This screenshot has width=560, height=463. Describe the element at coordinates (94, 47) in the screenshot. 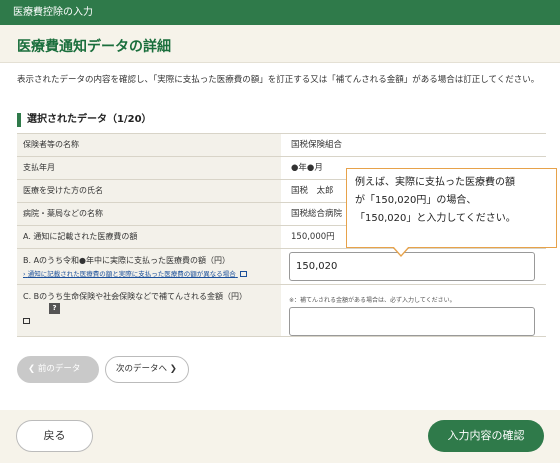

I see `page-title: 医療費通知データの詳細` at that location.